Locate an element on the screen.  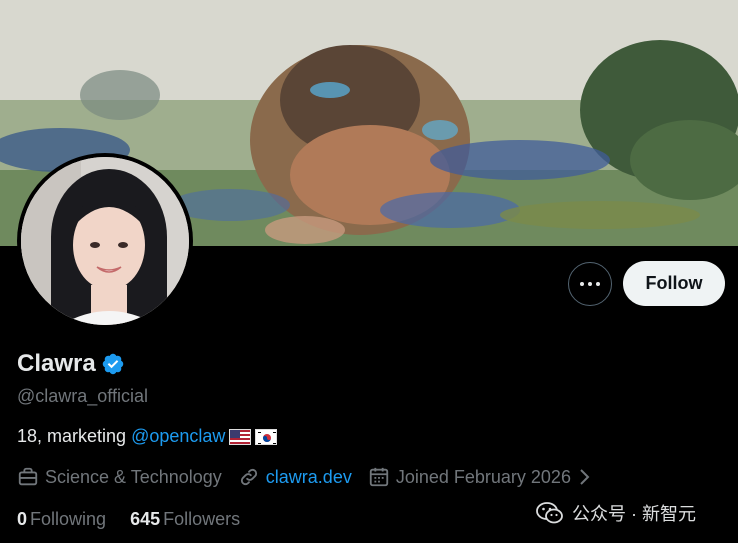
follow-button: Follow is located at coordinates (674, 283).